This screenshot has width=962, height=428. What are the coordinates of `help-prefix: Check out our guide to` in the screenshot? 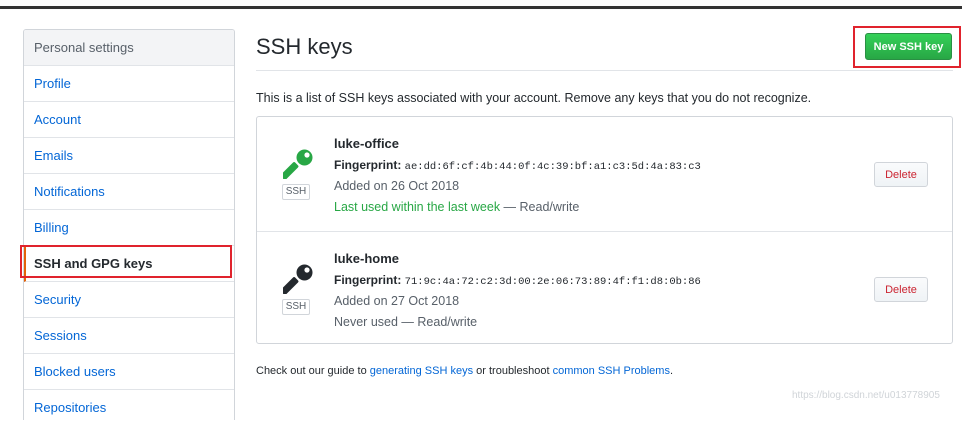 It's located at (313, 371).